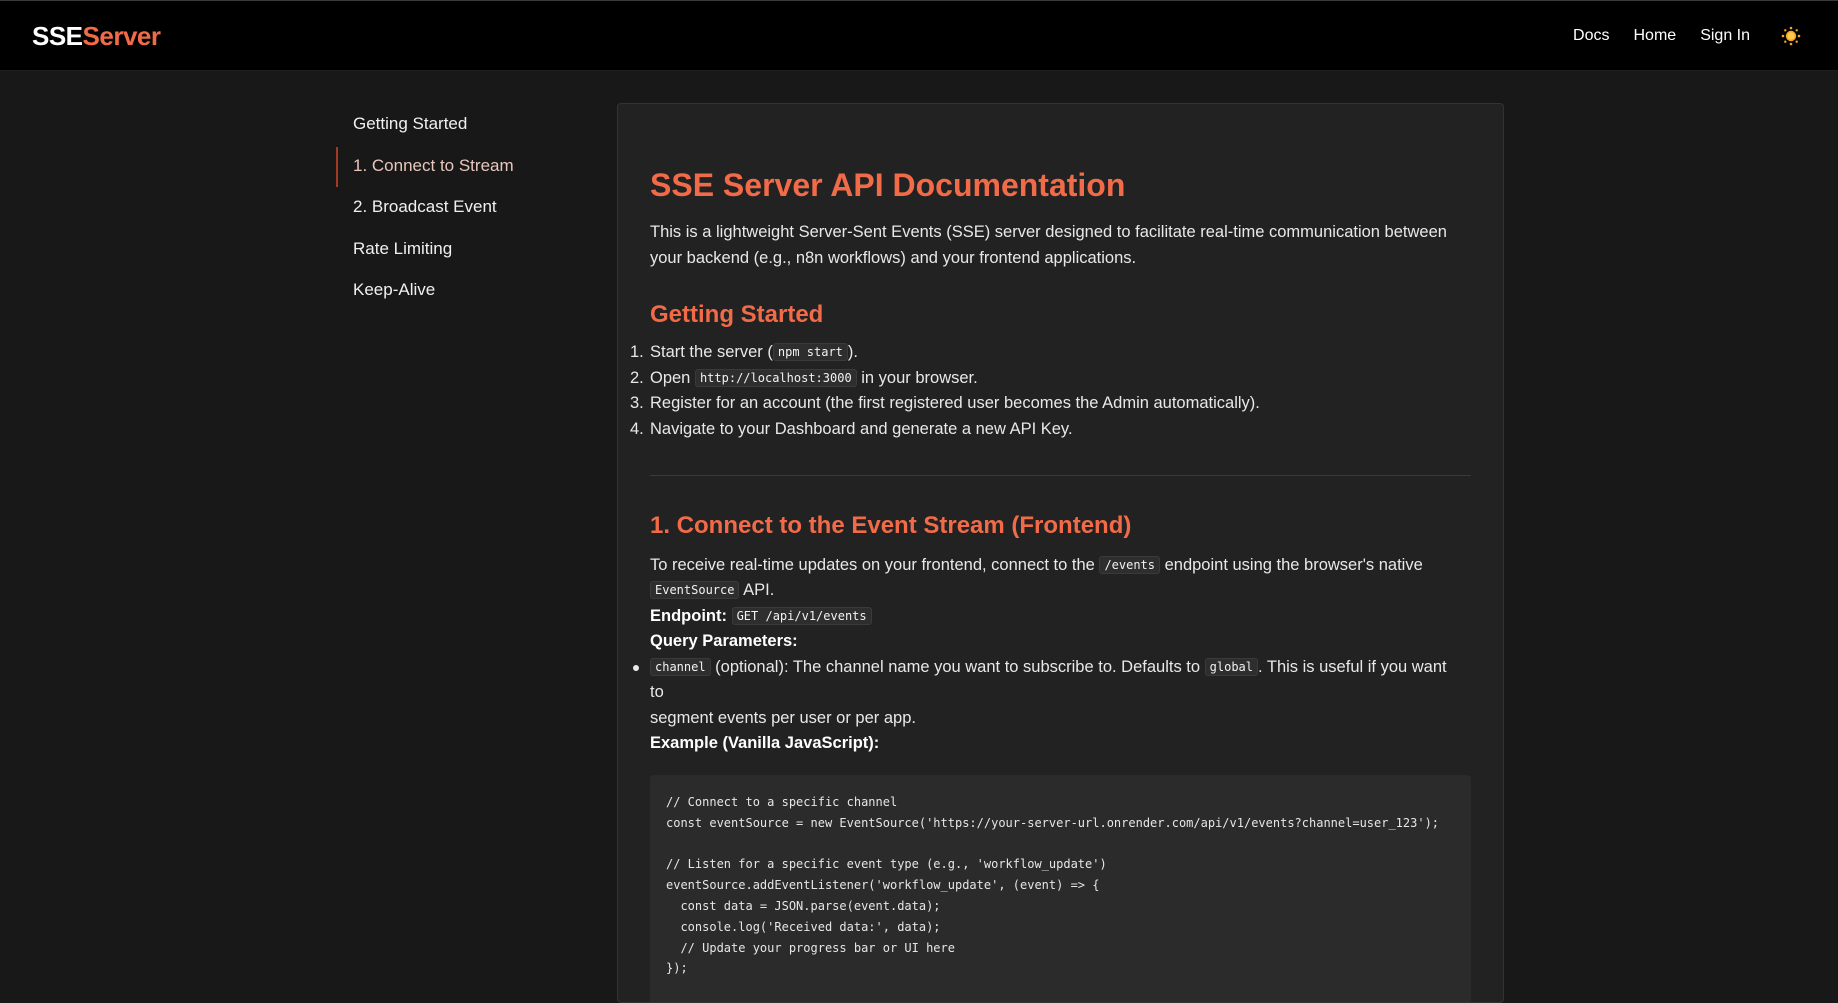 Image resolution: width=1838 pixels, height=1003 pixels. What do you see at coordinates (1655, 36) in the screenshot?
I see `nav-home-link: Home` at bounding box center [1655, 36].